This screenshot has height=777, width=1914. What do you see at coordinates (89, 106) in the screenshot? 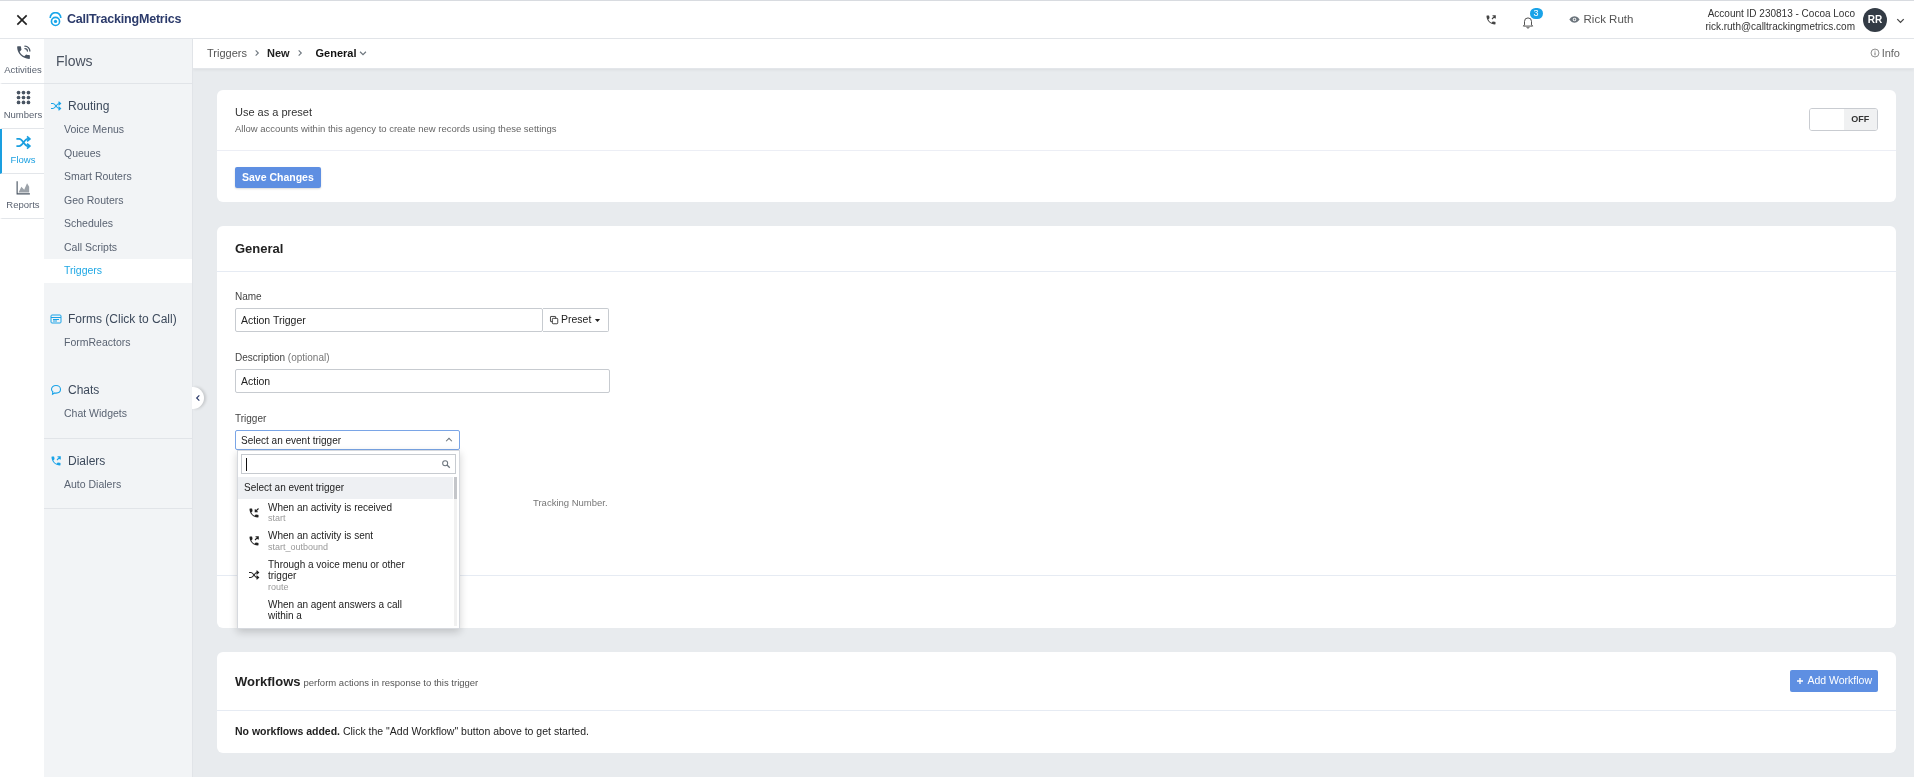
I see `sidebar-group-title: Routing` at bounding box center [89, 106].